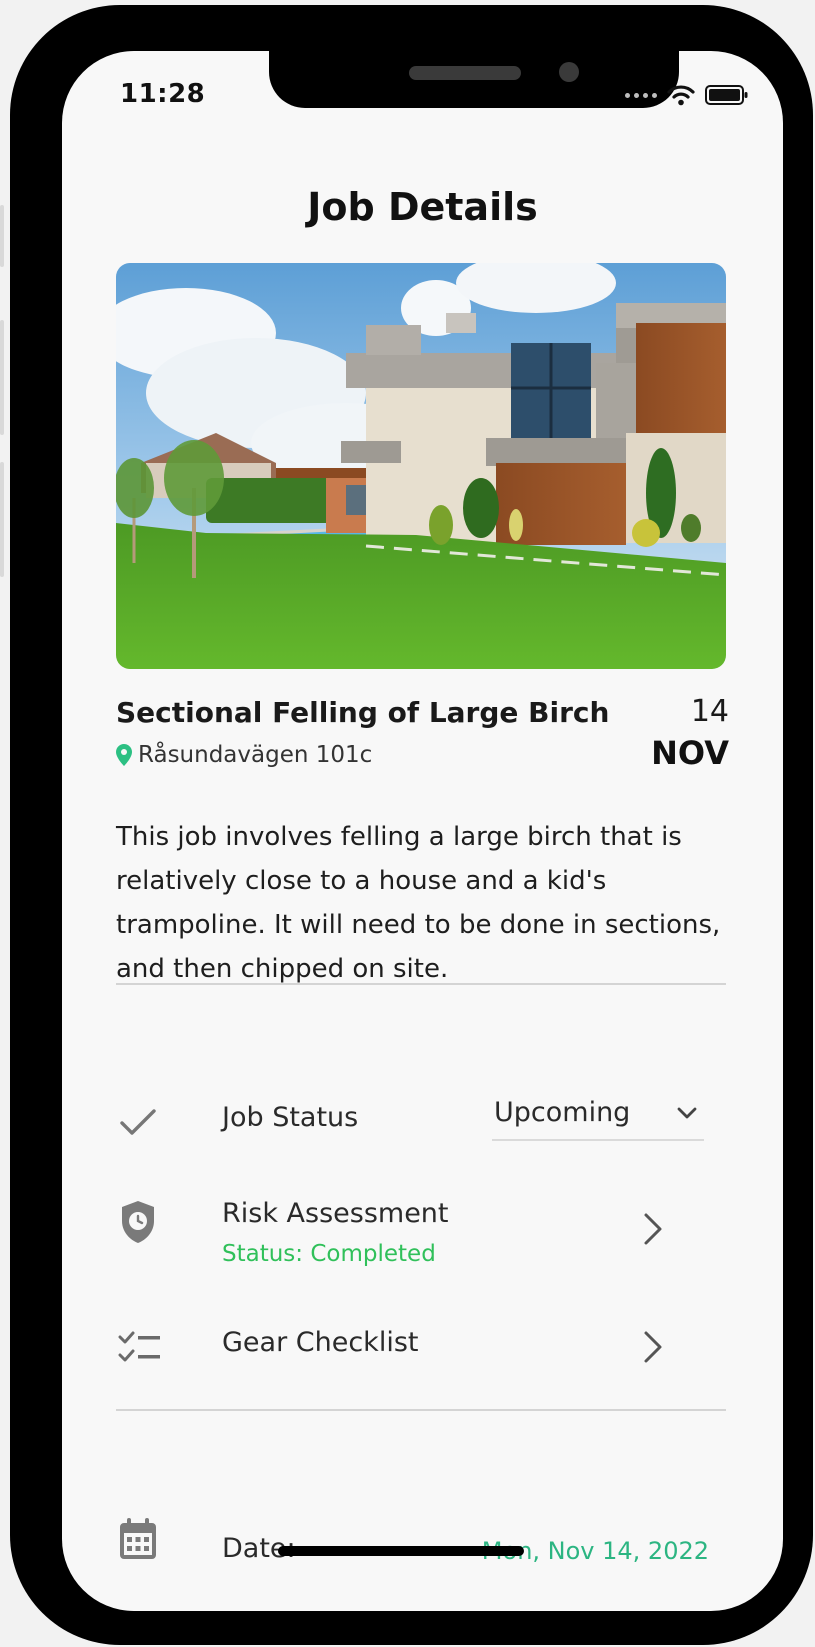 The width and height of the screenshot is (815, 1647). I want to click on location-pin-icon, so click(124, 755).